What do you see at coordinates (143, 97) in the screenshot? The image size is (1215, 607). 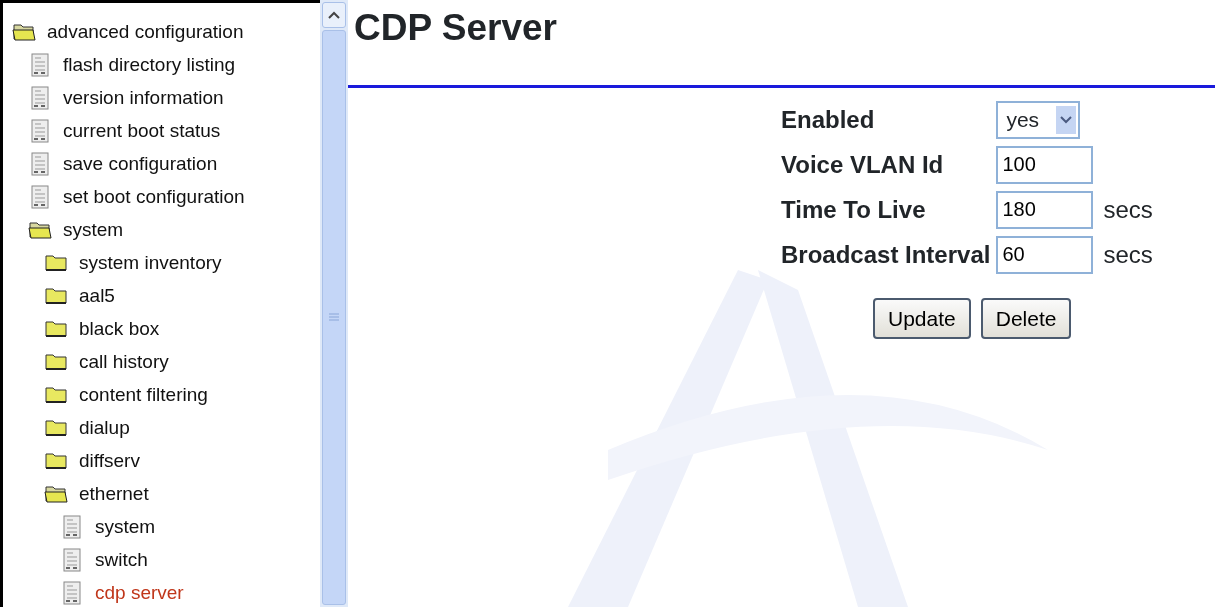 I see `tree-item: version information` at bounding box center [143, 97].